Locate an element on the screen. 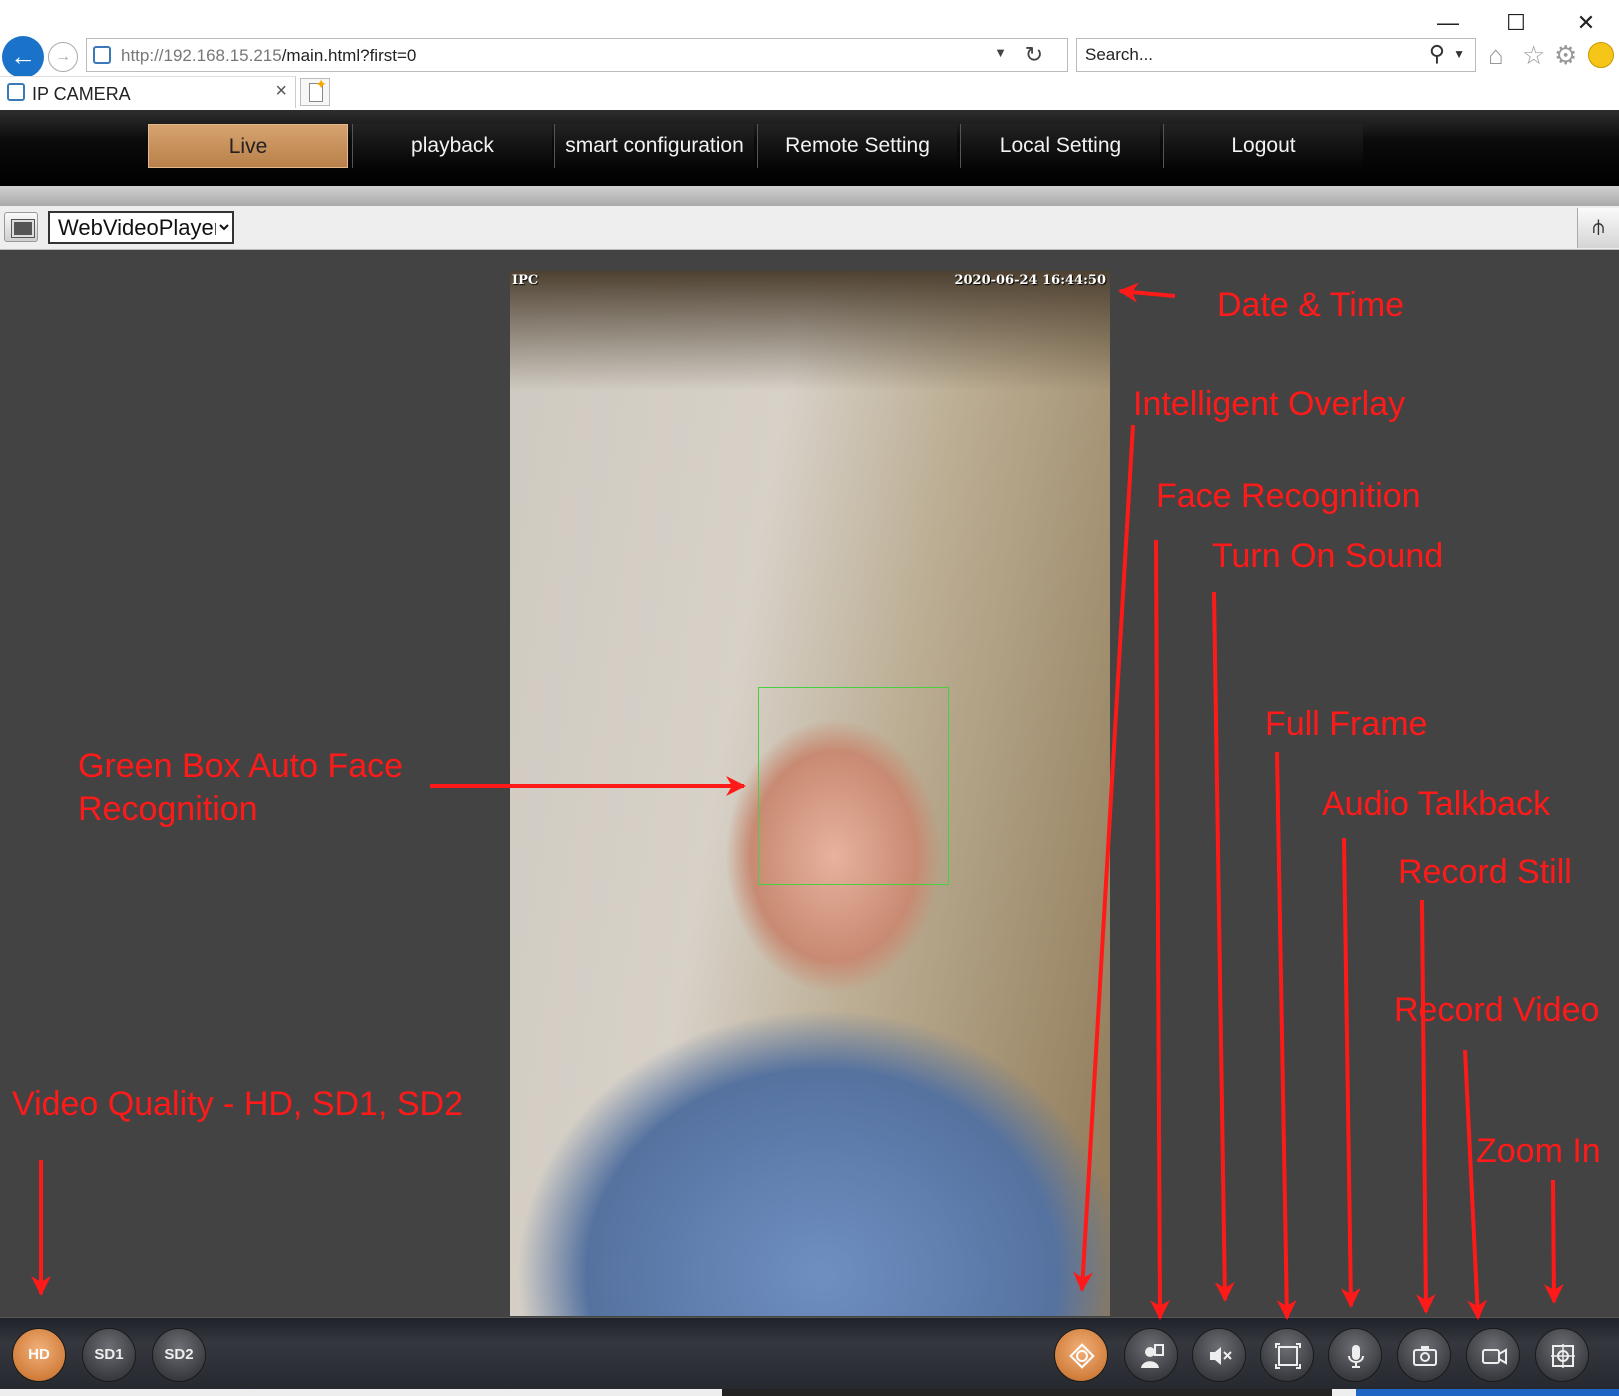  annotation-face-recognition: Face Recognition is located at coordinates (1288, 496).